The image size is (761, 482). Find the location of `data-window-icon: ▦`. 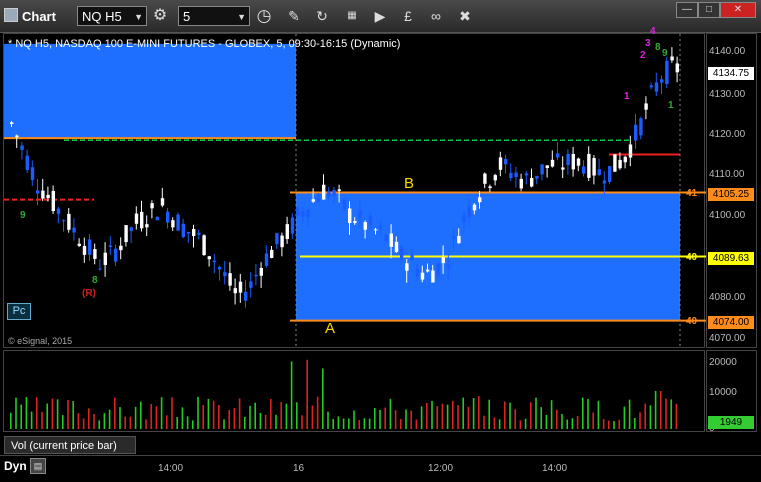

data-window-icon: ▦ is located at coordinates (352, 16).